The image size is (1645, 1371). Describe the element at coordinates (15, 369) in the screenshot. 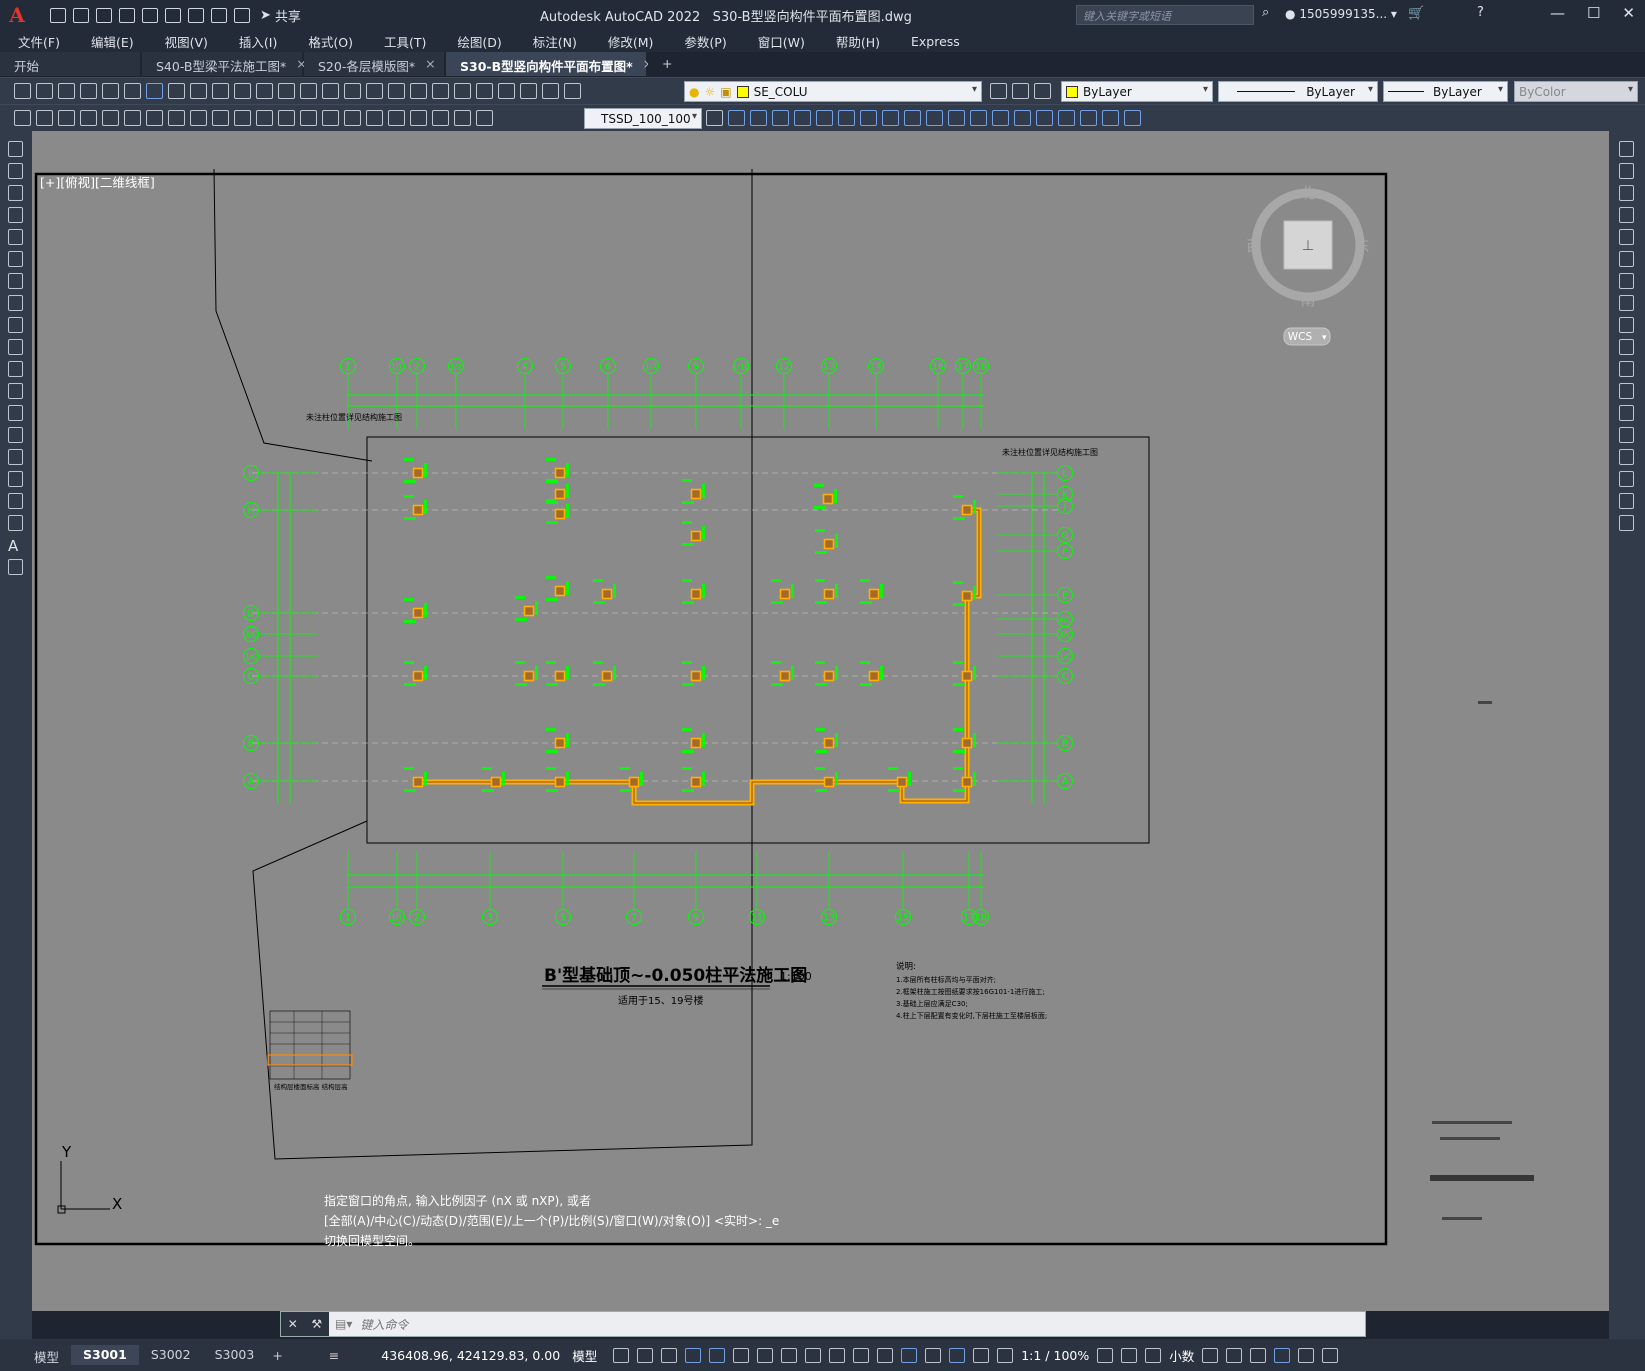

I see `ellipse-arc-icon` at that location.